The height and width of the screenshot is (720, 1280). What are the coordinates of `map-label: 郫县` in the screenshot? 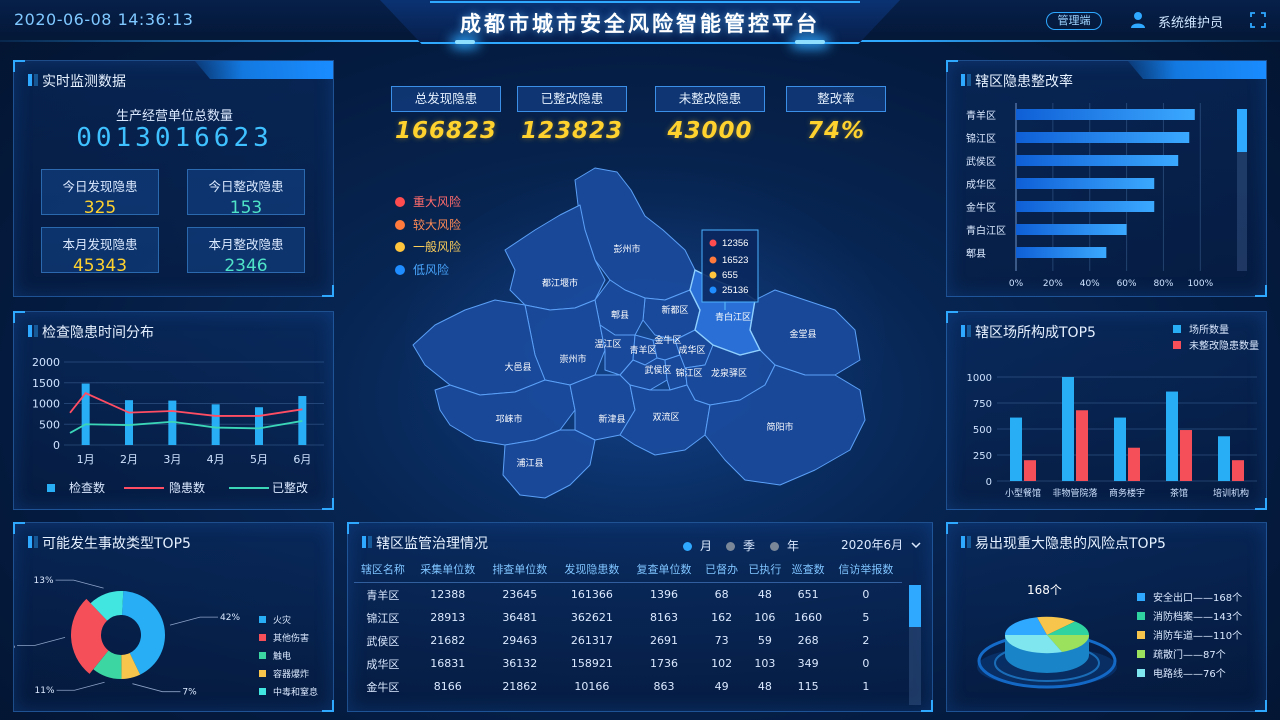 It's located at (620, 314).